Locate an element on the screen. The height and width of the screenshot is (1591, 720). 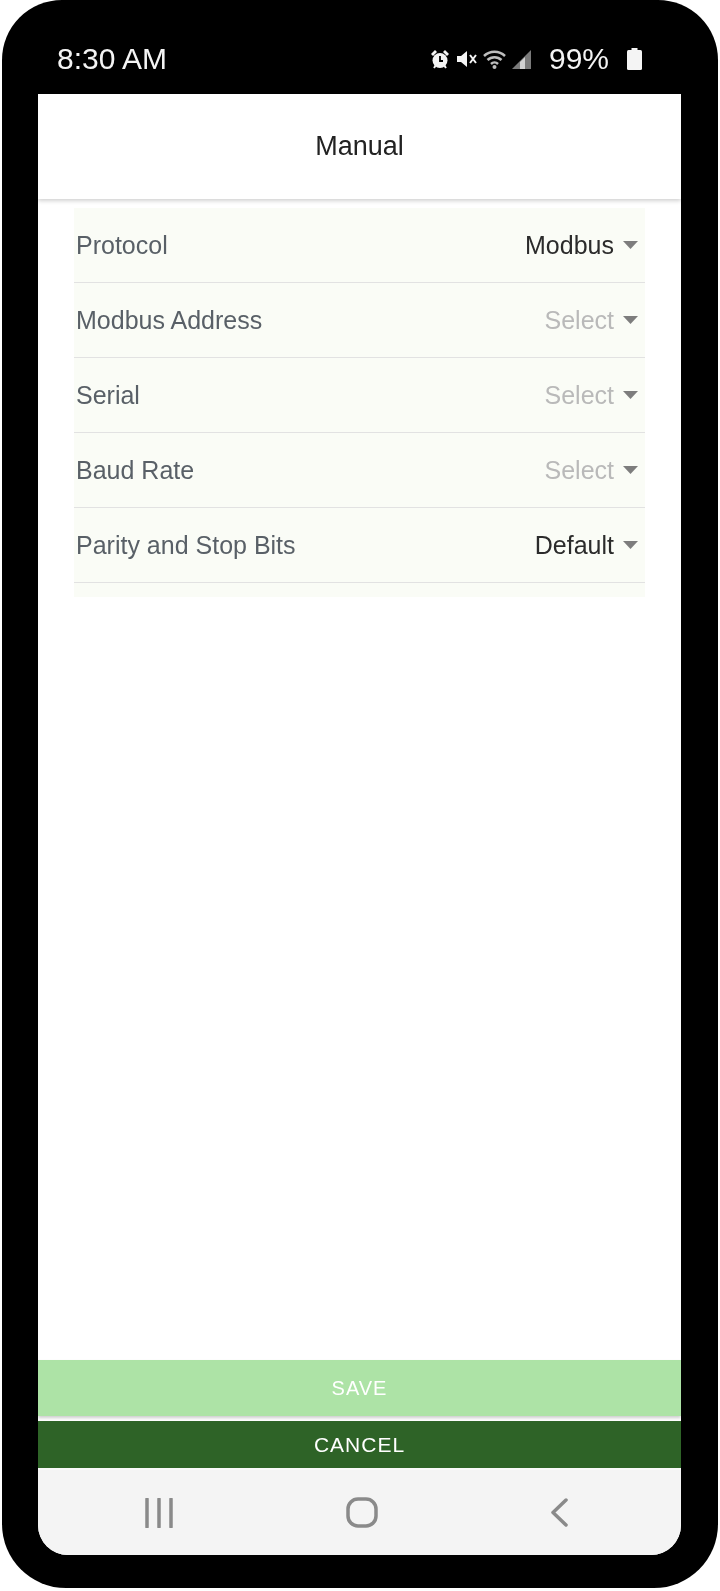
select-dropdown: Modbus is located at coordinates (581, 245).